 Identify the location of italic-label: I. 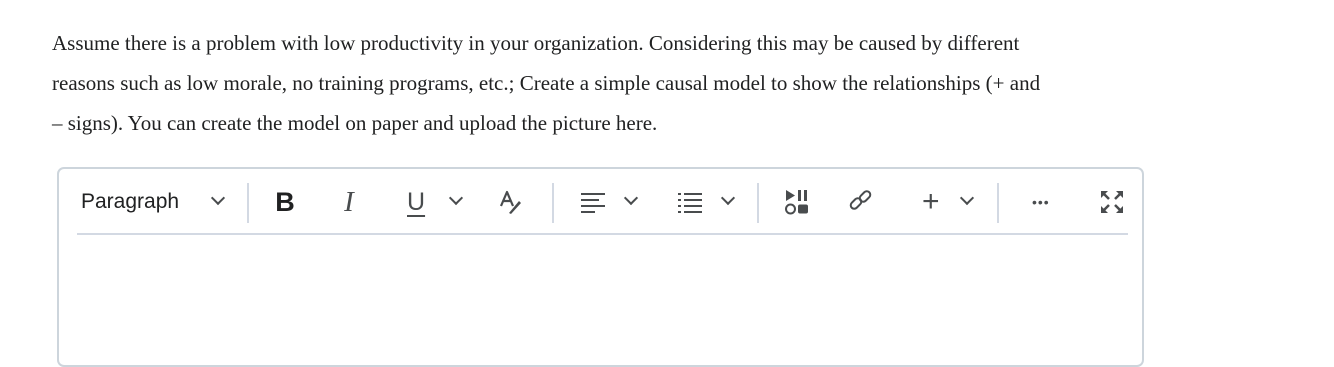
(349, 201).